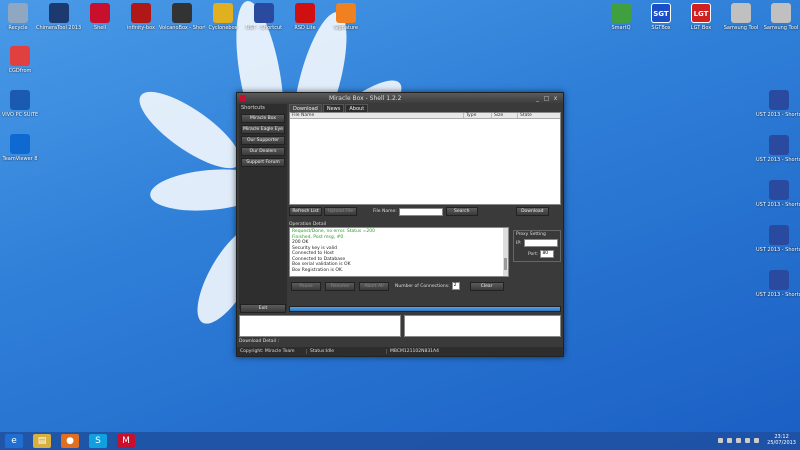  What do you see at coordinates (263, 308) in the screenshot?
I see `exit-button: Exit` at bounding box center [263, 308].